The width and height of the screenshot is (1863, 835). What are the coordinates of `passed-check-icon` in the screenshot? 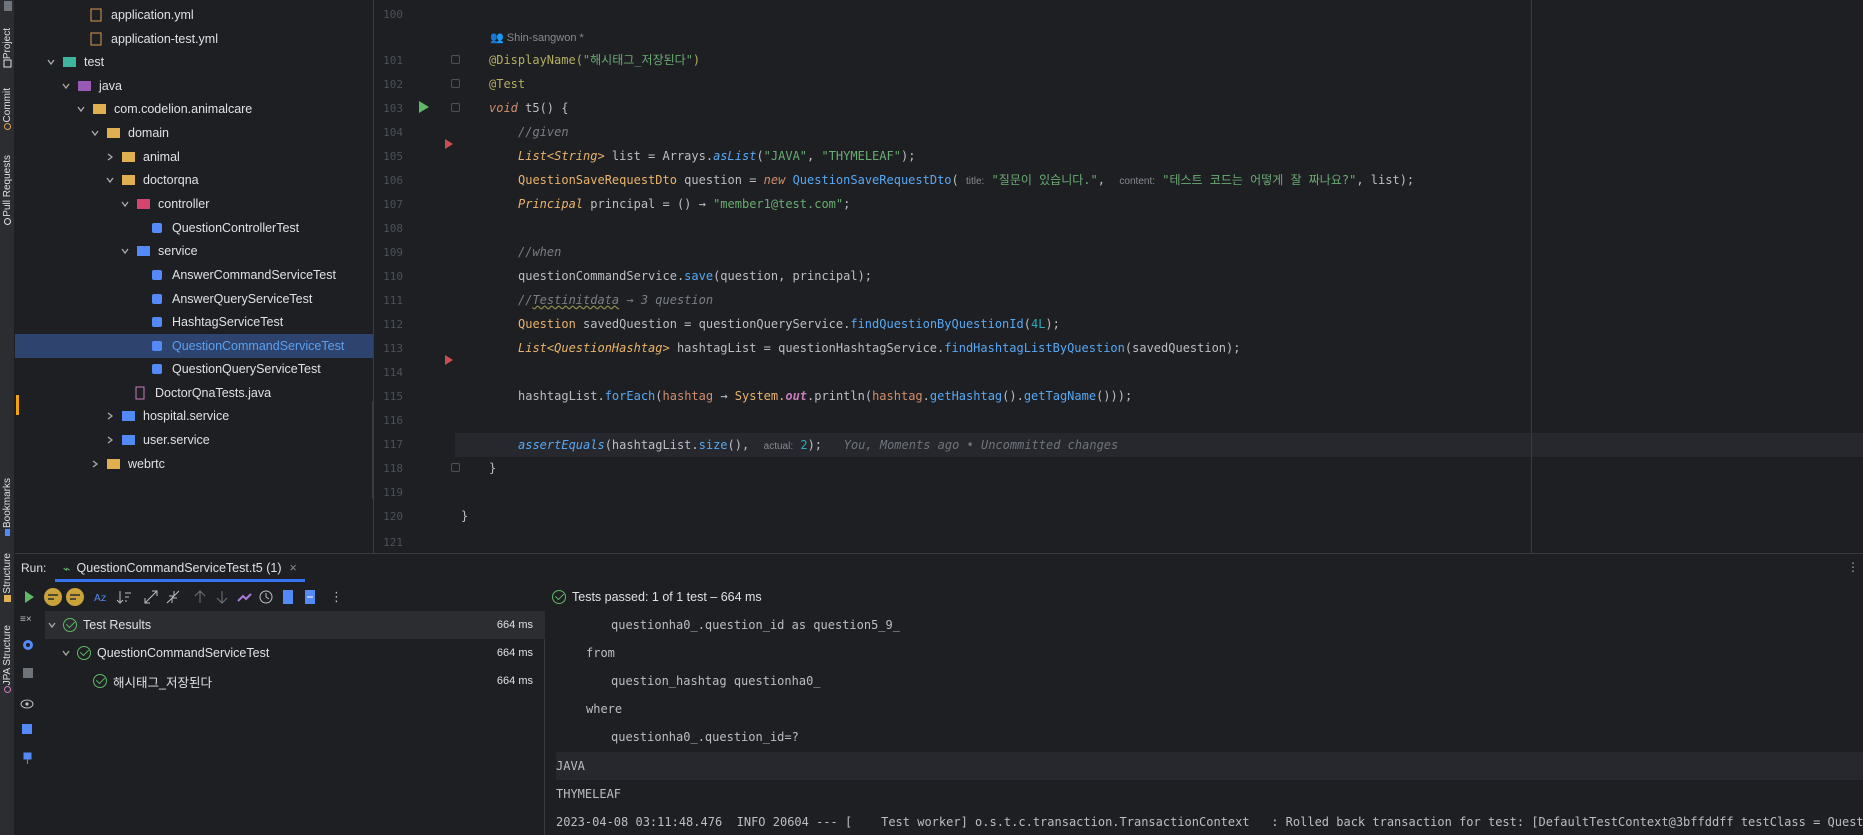 It's located at (70, 625).